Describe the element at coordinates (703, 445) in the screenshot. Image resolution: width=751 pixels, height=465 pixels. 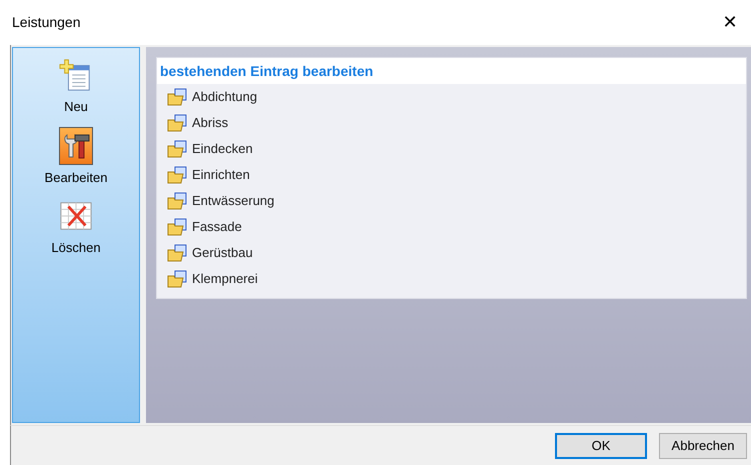
I see `dialog-button: Abbrechen` at that location.